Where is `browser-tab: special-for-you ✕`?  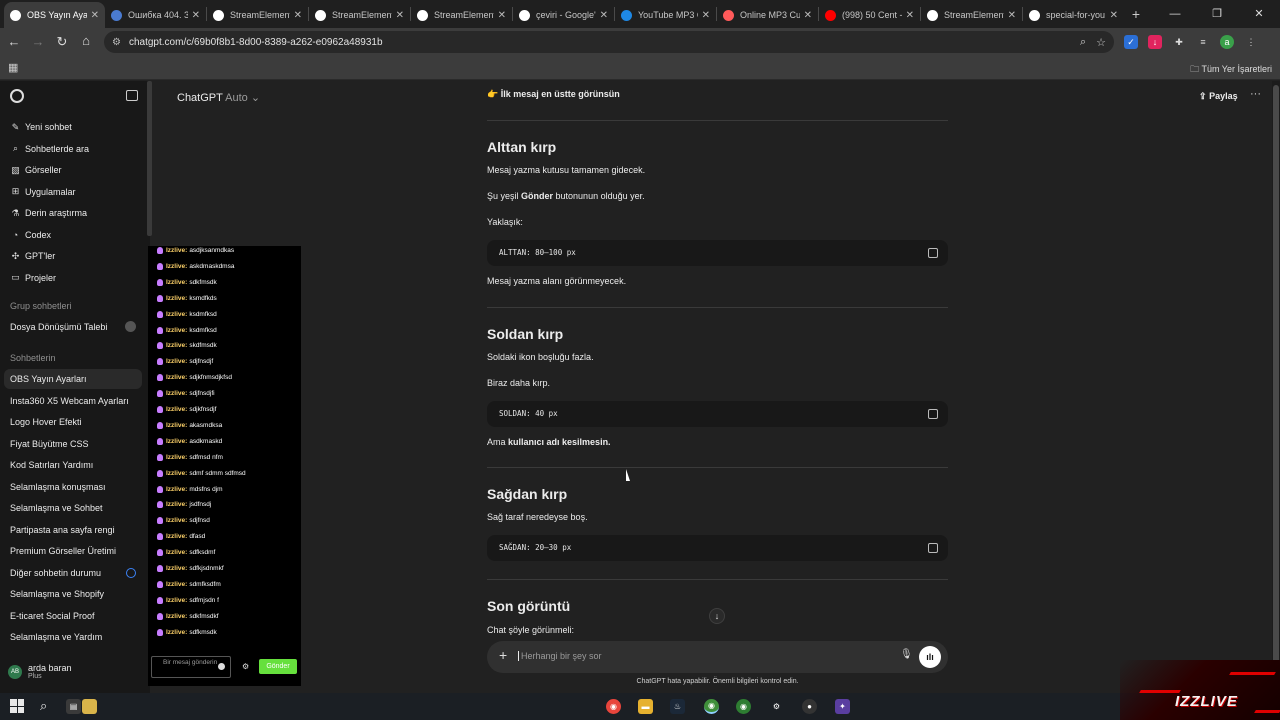
browser-tab: special-for-you ✕ is located at coordinates (1073, 15).